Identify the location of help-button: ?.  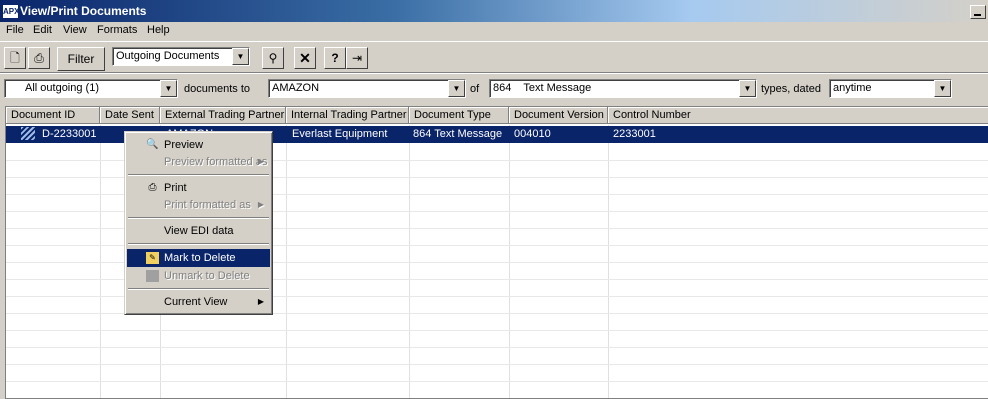
(335, 58).